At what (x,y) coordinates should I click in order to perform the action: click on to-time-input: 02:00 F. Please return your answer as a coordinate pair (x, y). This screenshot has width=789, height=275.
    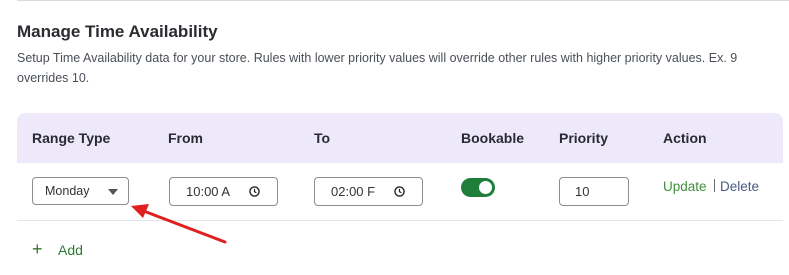
    Looking at the image, I should click on (368, 191).